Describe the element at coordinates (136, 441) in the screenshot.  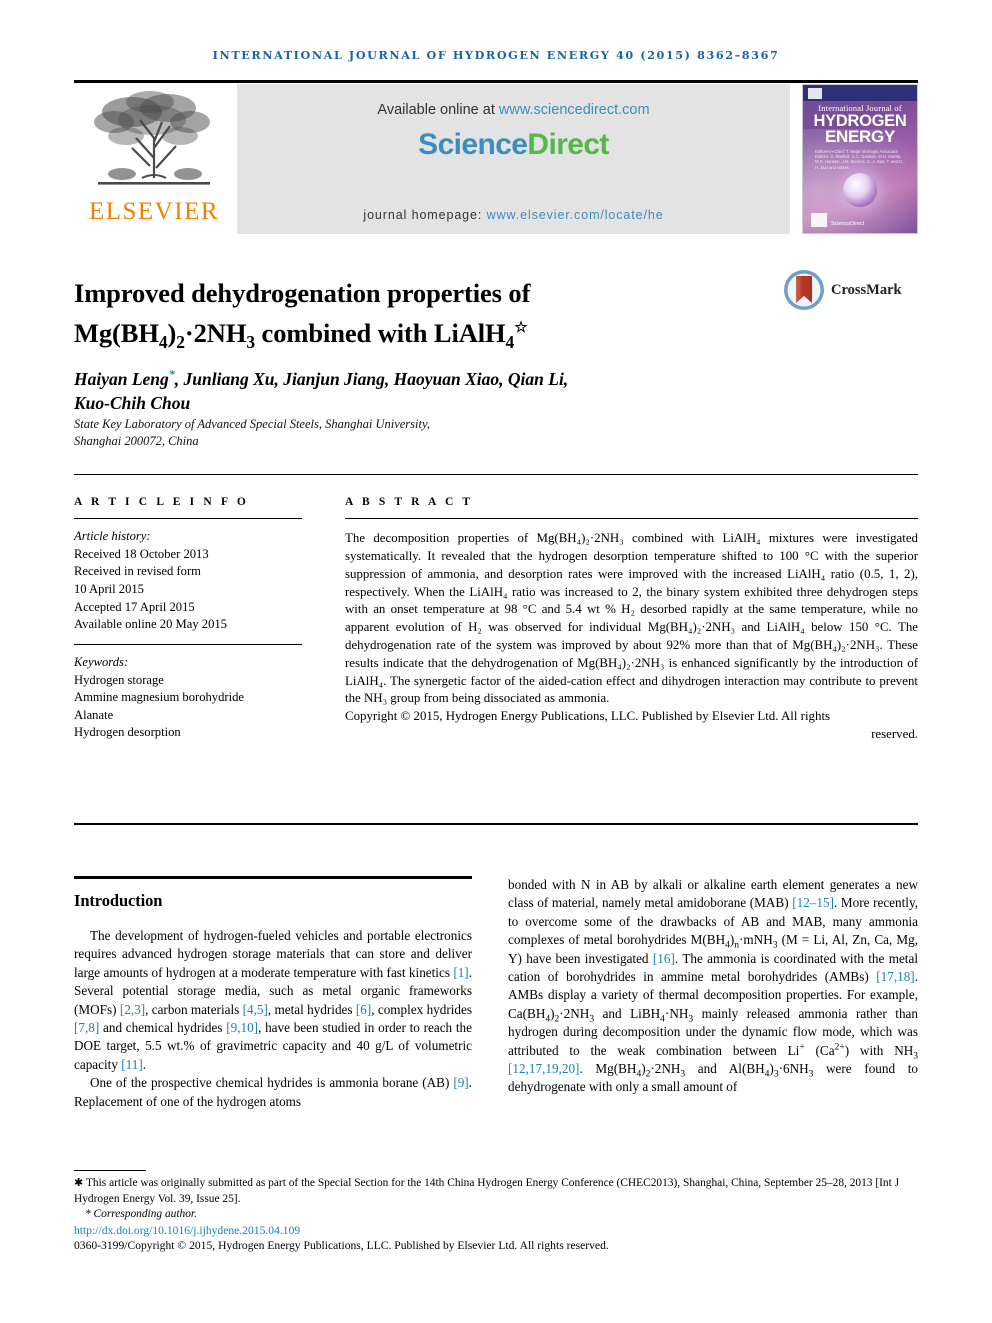
I see `affiliation-line-2: Shanghai 200072, China` at that location.